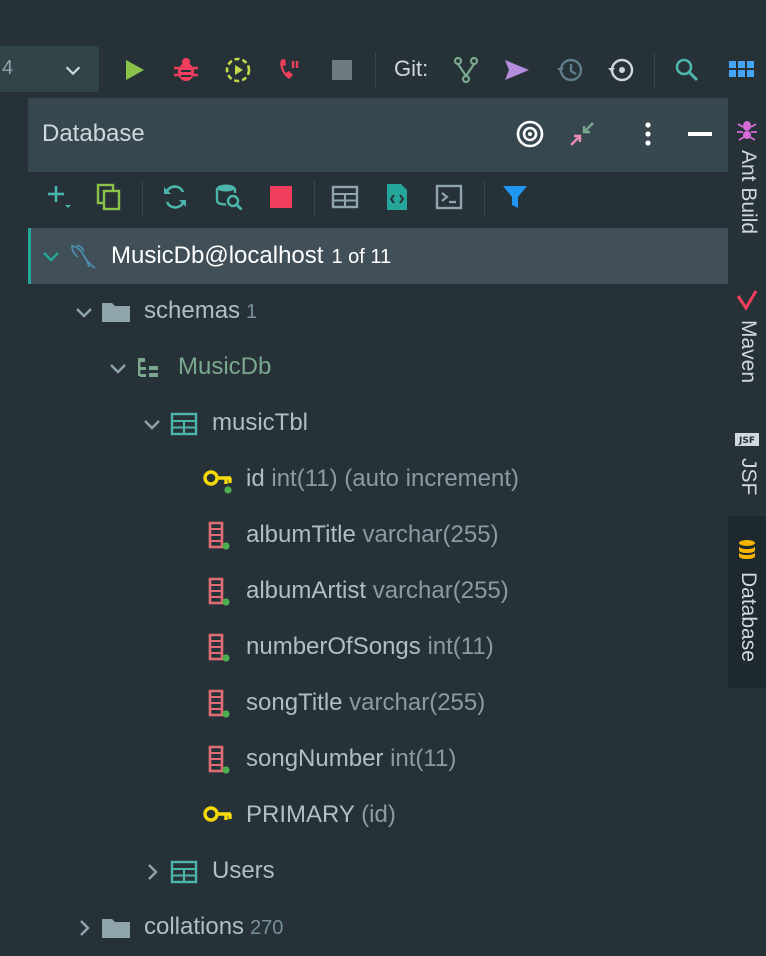  I want to click on primary-key-label: PRIMARY (id), so click(321, 815).